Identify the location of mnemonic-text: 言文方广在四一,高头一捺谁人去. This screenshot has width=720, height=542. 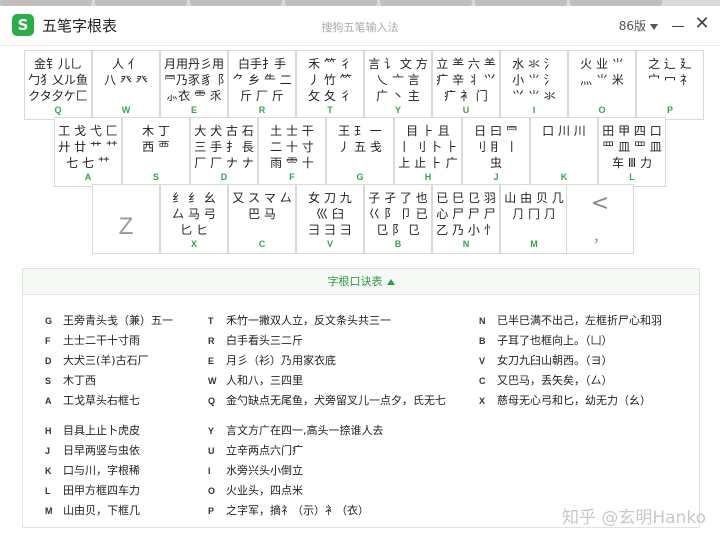
(305, 430).